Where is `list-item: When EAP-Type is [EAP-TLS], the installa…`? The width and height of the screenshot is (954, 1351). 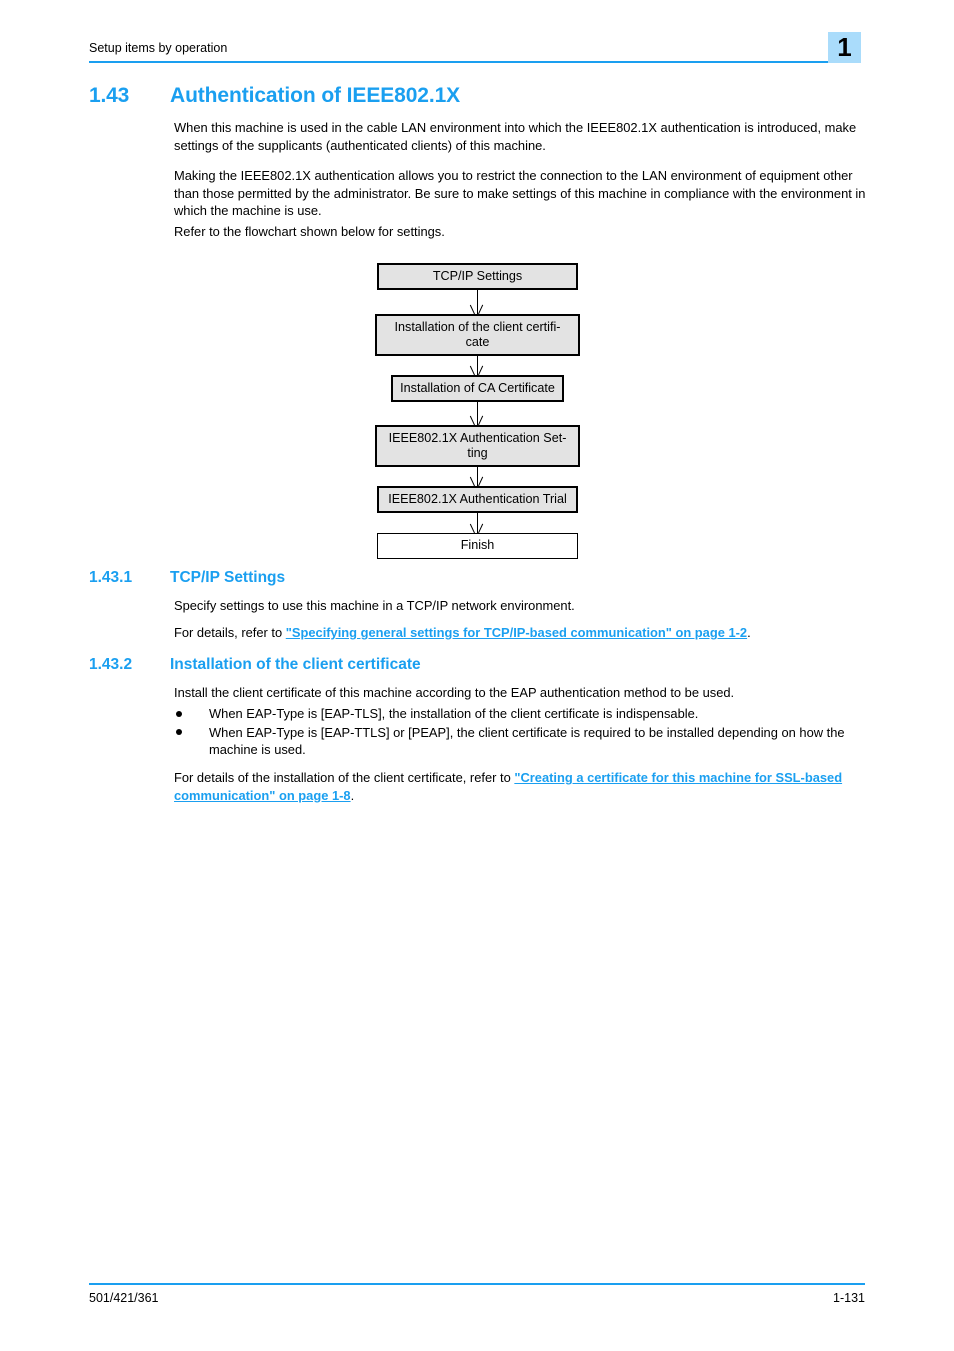 list-item: When EAP-Type is [EAP-TLS], the installa… is located at coordinates (524, 714).